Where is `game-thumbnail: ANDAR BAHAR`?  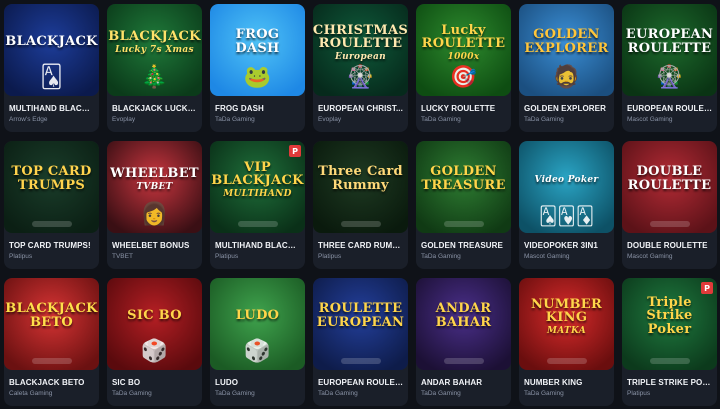
game-thumbnail: ANDAR BAHAR is located at coordinates (463, 324).